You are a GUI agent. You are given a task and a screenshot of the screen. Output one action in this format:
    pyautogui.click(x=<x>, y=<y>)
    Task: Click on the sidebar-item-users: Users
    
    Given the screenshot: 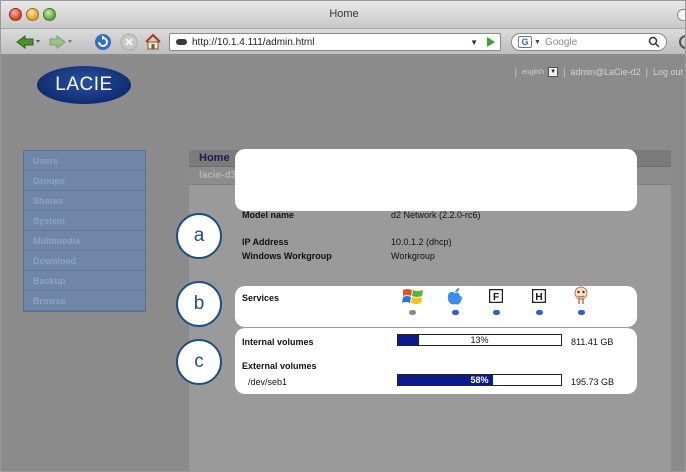 What is the action you would take?
    pyautogui.click(x=84, y=161)
    